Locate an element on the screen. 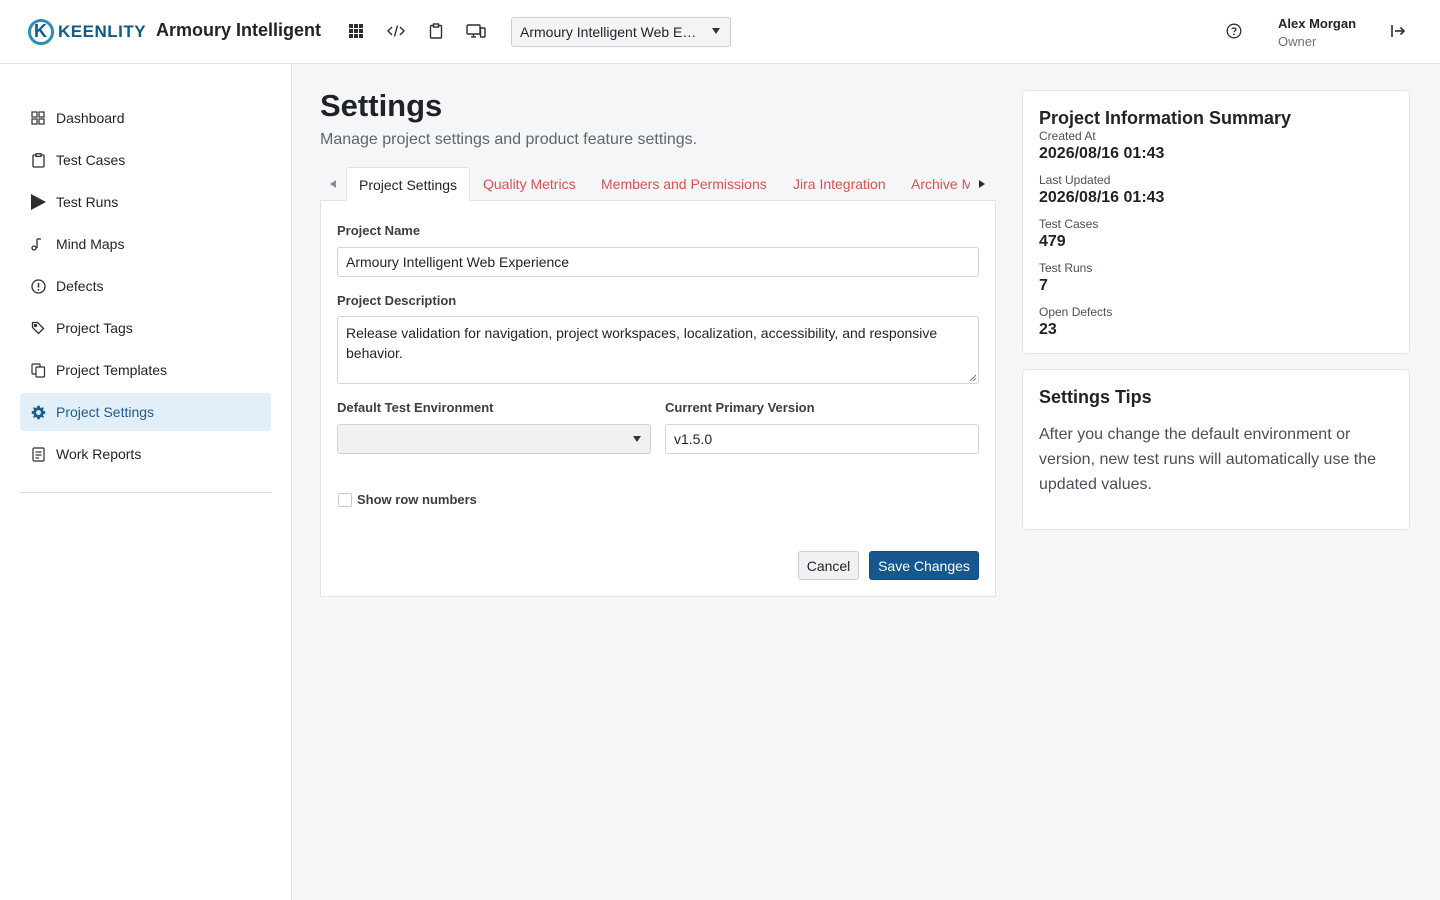 This screenshot has height=900, width=1440. tab-members-and-permissions: Members and Permissions is located at coordinates (684, 184).